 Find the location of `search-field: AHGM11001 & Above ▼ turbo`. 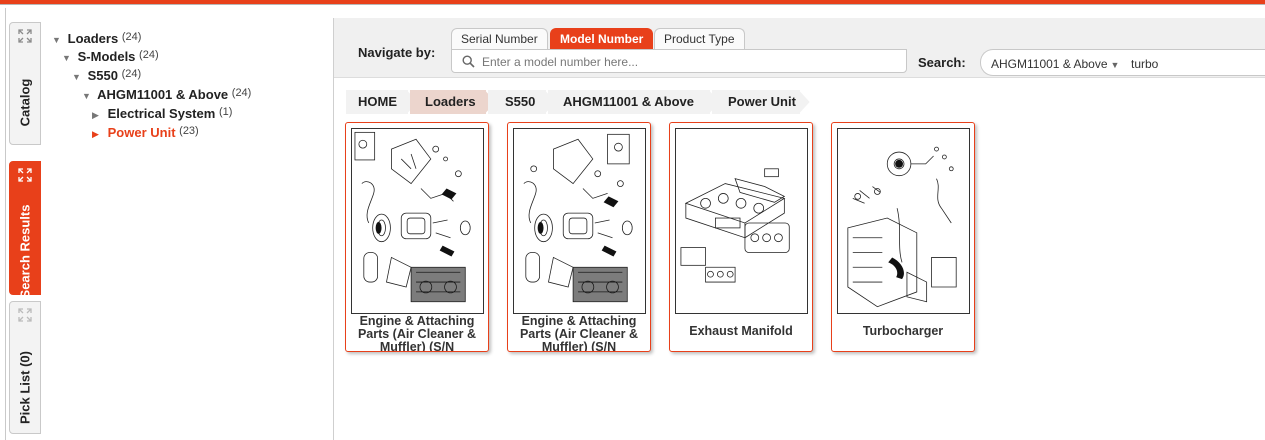

search-field: AHGM11001 & Above ▼ turbo is located at coordinates (1122, 62).